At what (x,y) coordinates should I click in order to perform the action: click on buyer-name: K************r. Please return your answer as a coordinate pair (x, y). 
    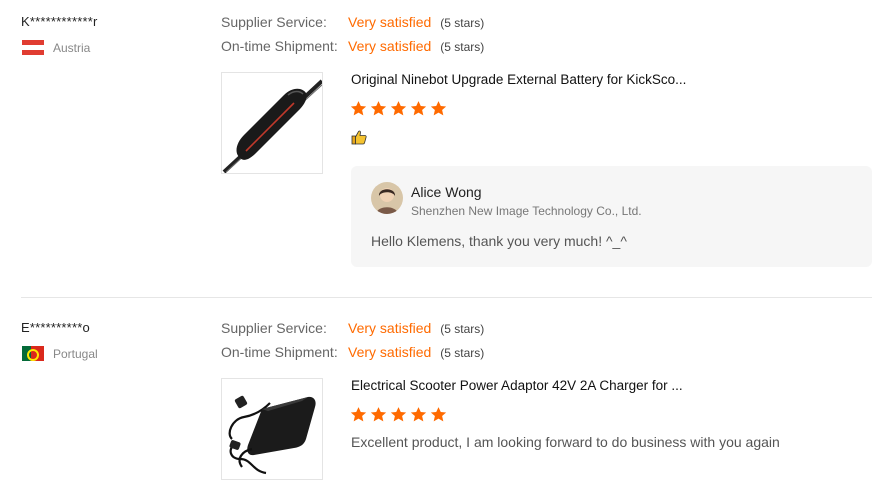
    Looking at the image, I should click on (59, 21).